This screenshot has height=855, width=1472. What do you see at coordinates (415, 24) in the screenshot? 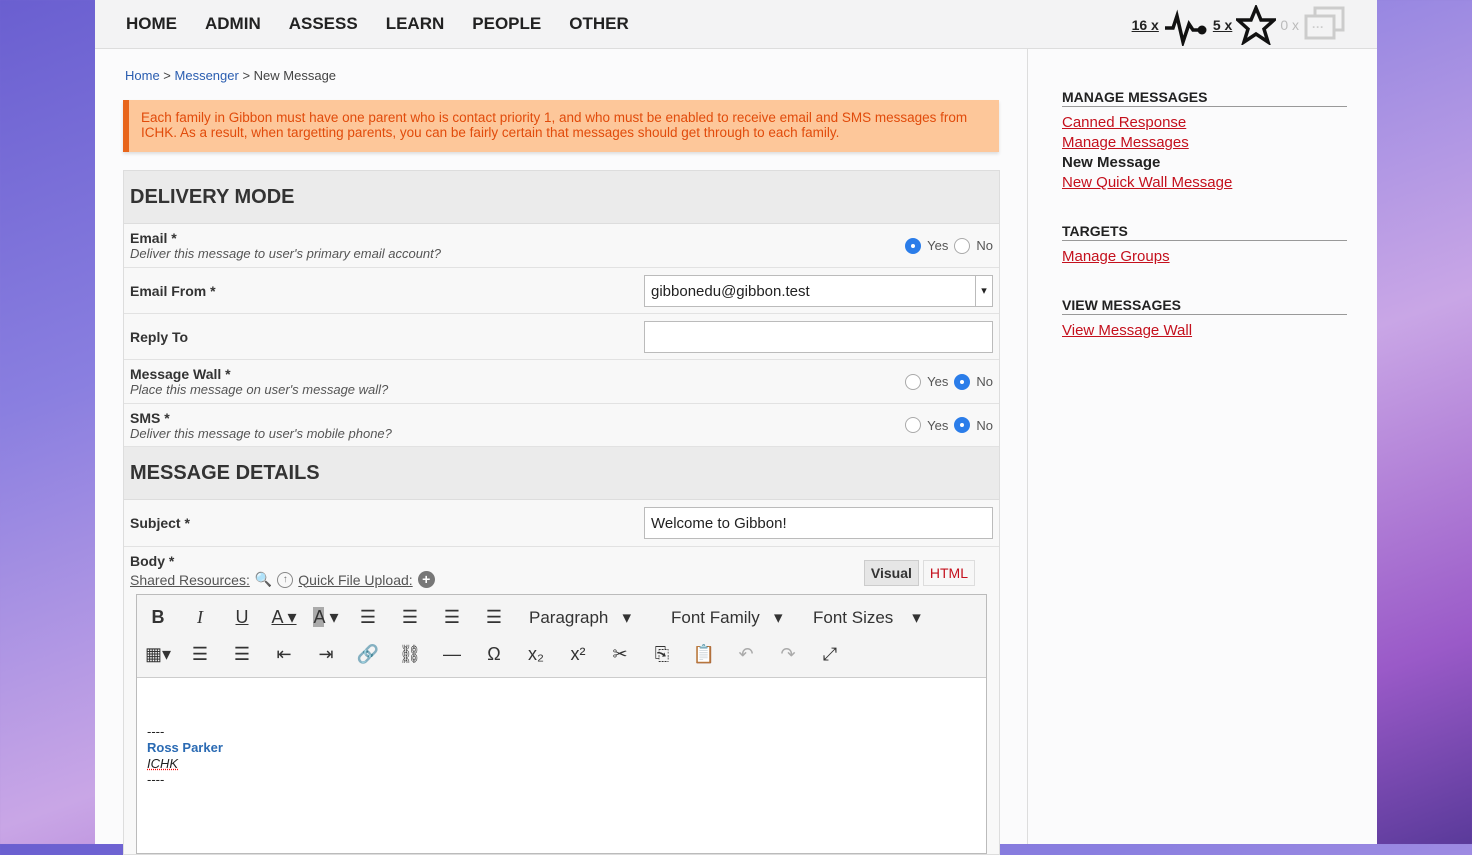
I see `nav-learn: LEARN` at bounding box center [415, 24].